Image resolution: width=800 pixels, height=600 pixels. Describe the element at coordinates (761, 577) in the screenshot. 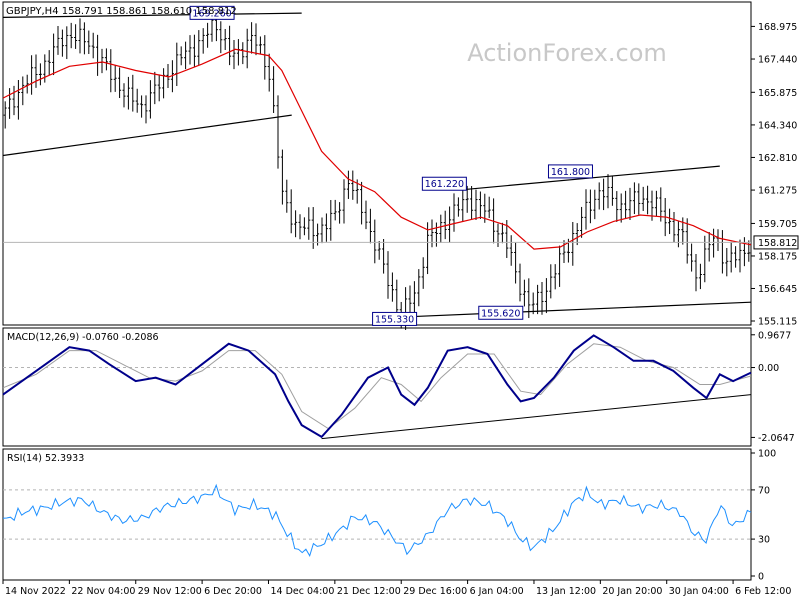

I see `rsi-axis-tick-label: 0` at that location.